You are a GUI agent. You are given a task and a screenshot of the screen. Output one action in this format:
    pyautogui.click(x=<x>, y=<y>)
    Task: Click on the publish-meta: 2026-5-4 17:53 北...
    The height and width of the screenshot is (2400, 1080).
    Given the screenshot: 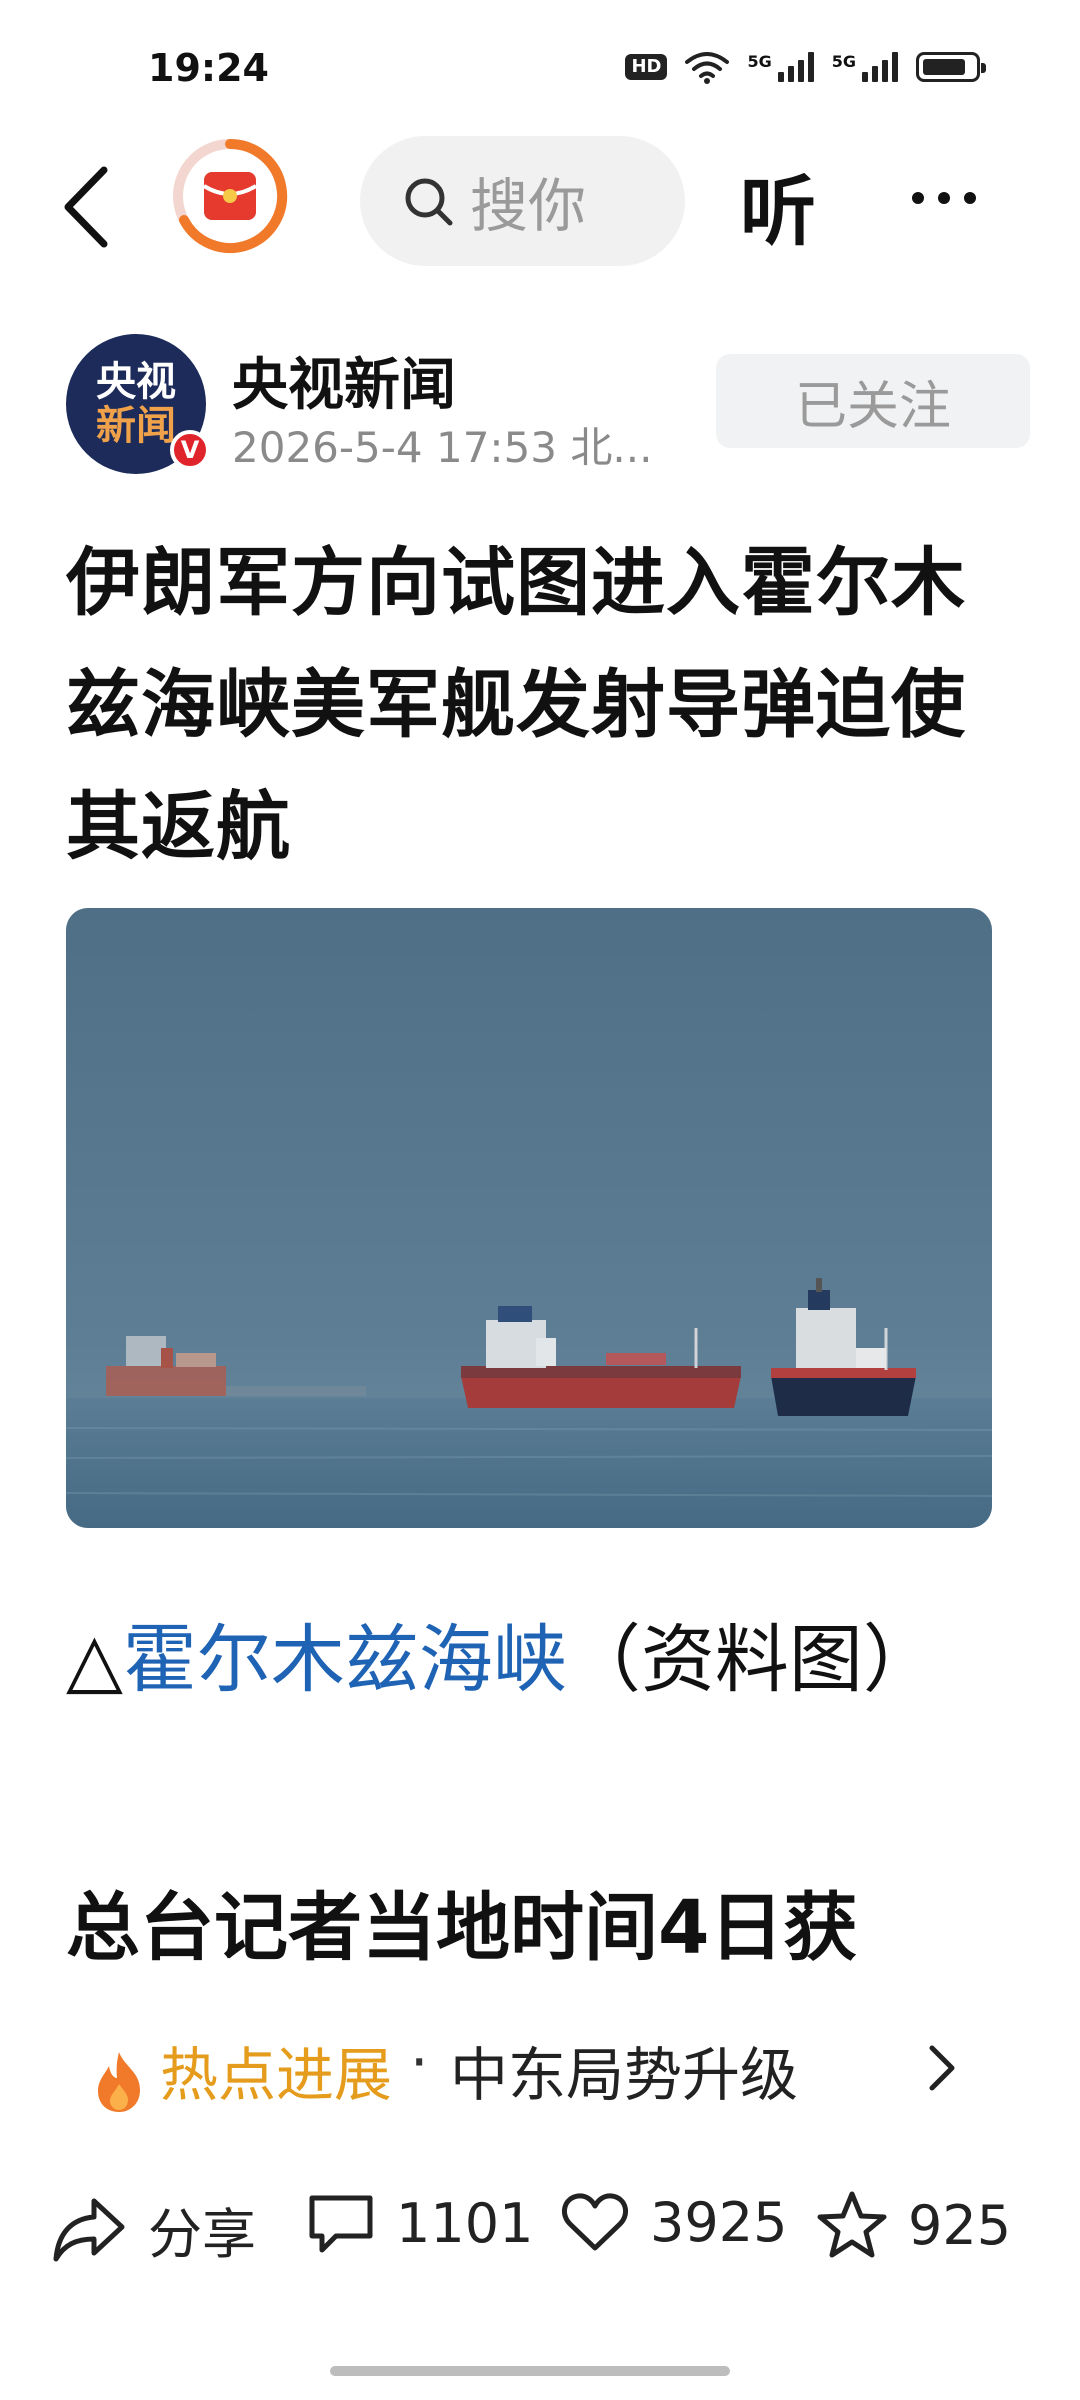 What is the action you would take?
    pyautogui.click(x=442, y=447)
    